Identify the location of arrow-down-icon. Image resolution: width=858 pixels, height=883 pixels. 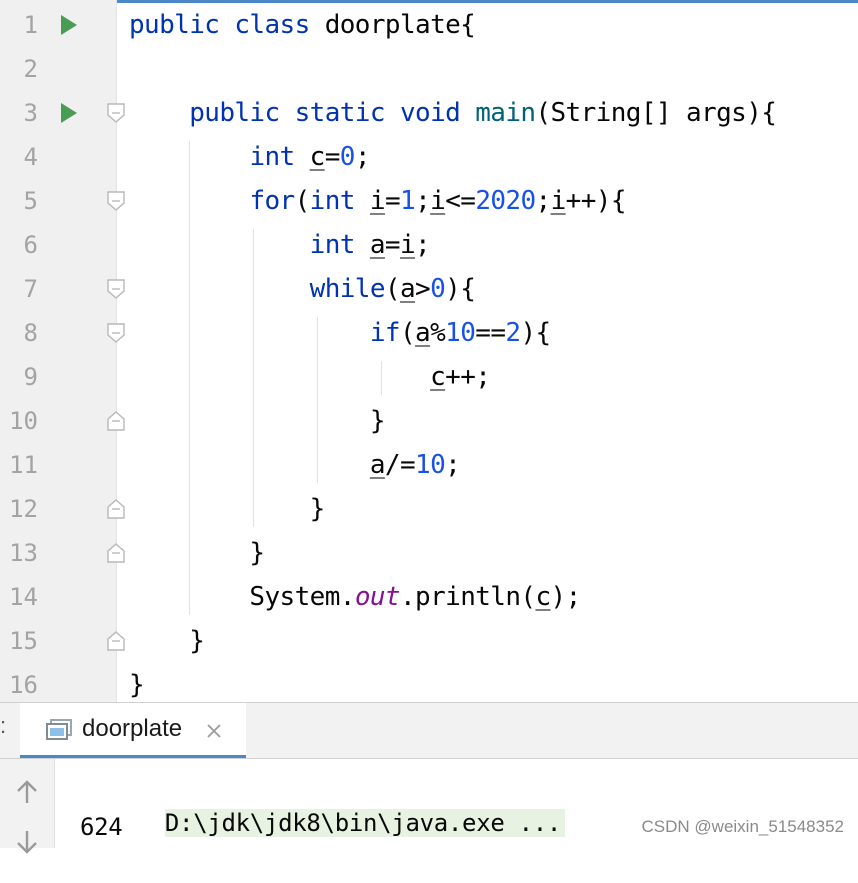
(27, 842).